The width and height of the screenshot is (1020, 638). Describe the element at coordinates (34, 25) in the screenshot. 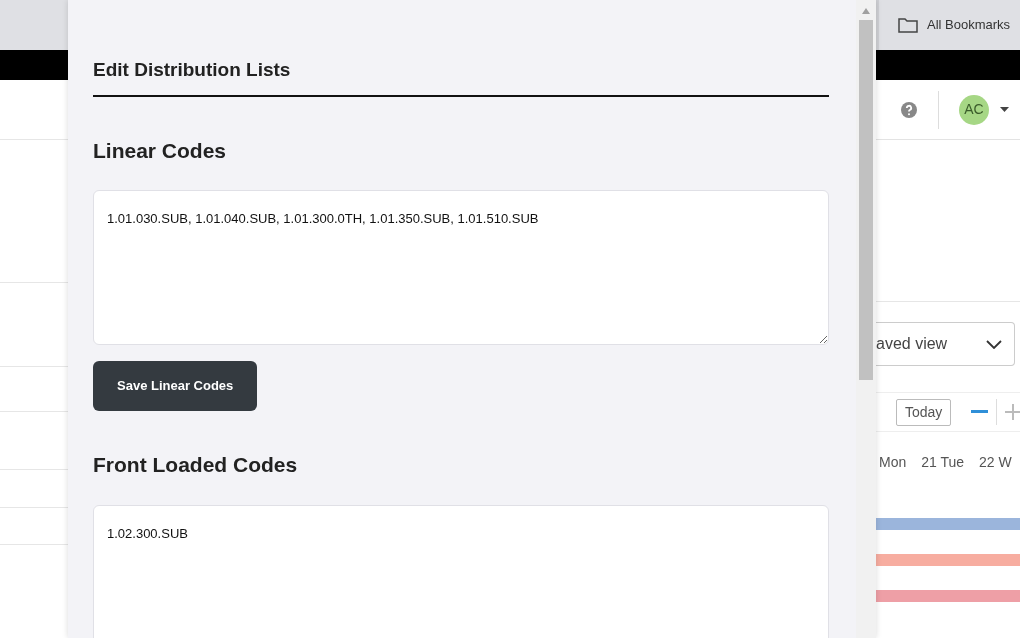

I see `browser-toolbar` at that location.